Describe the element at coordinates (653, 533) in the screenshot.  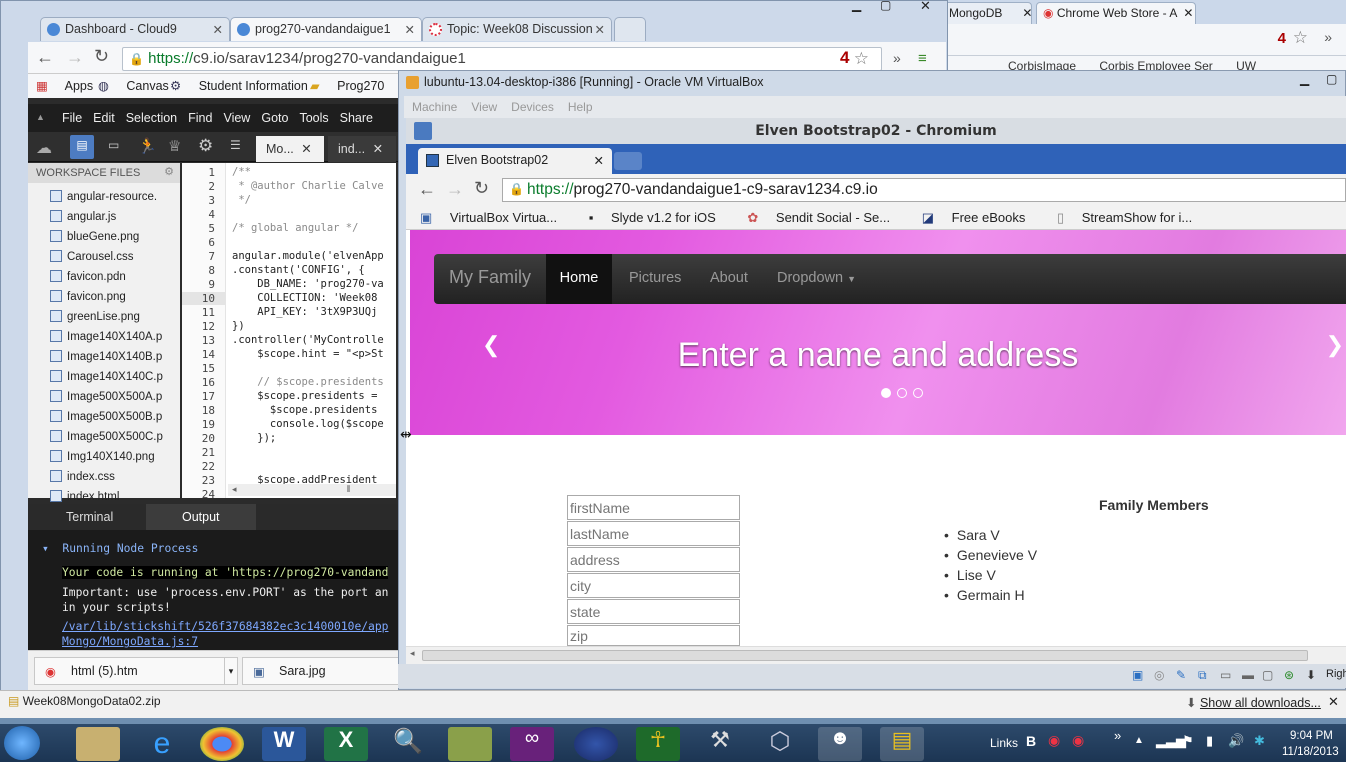
I see `lastname-input` at that location.